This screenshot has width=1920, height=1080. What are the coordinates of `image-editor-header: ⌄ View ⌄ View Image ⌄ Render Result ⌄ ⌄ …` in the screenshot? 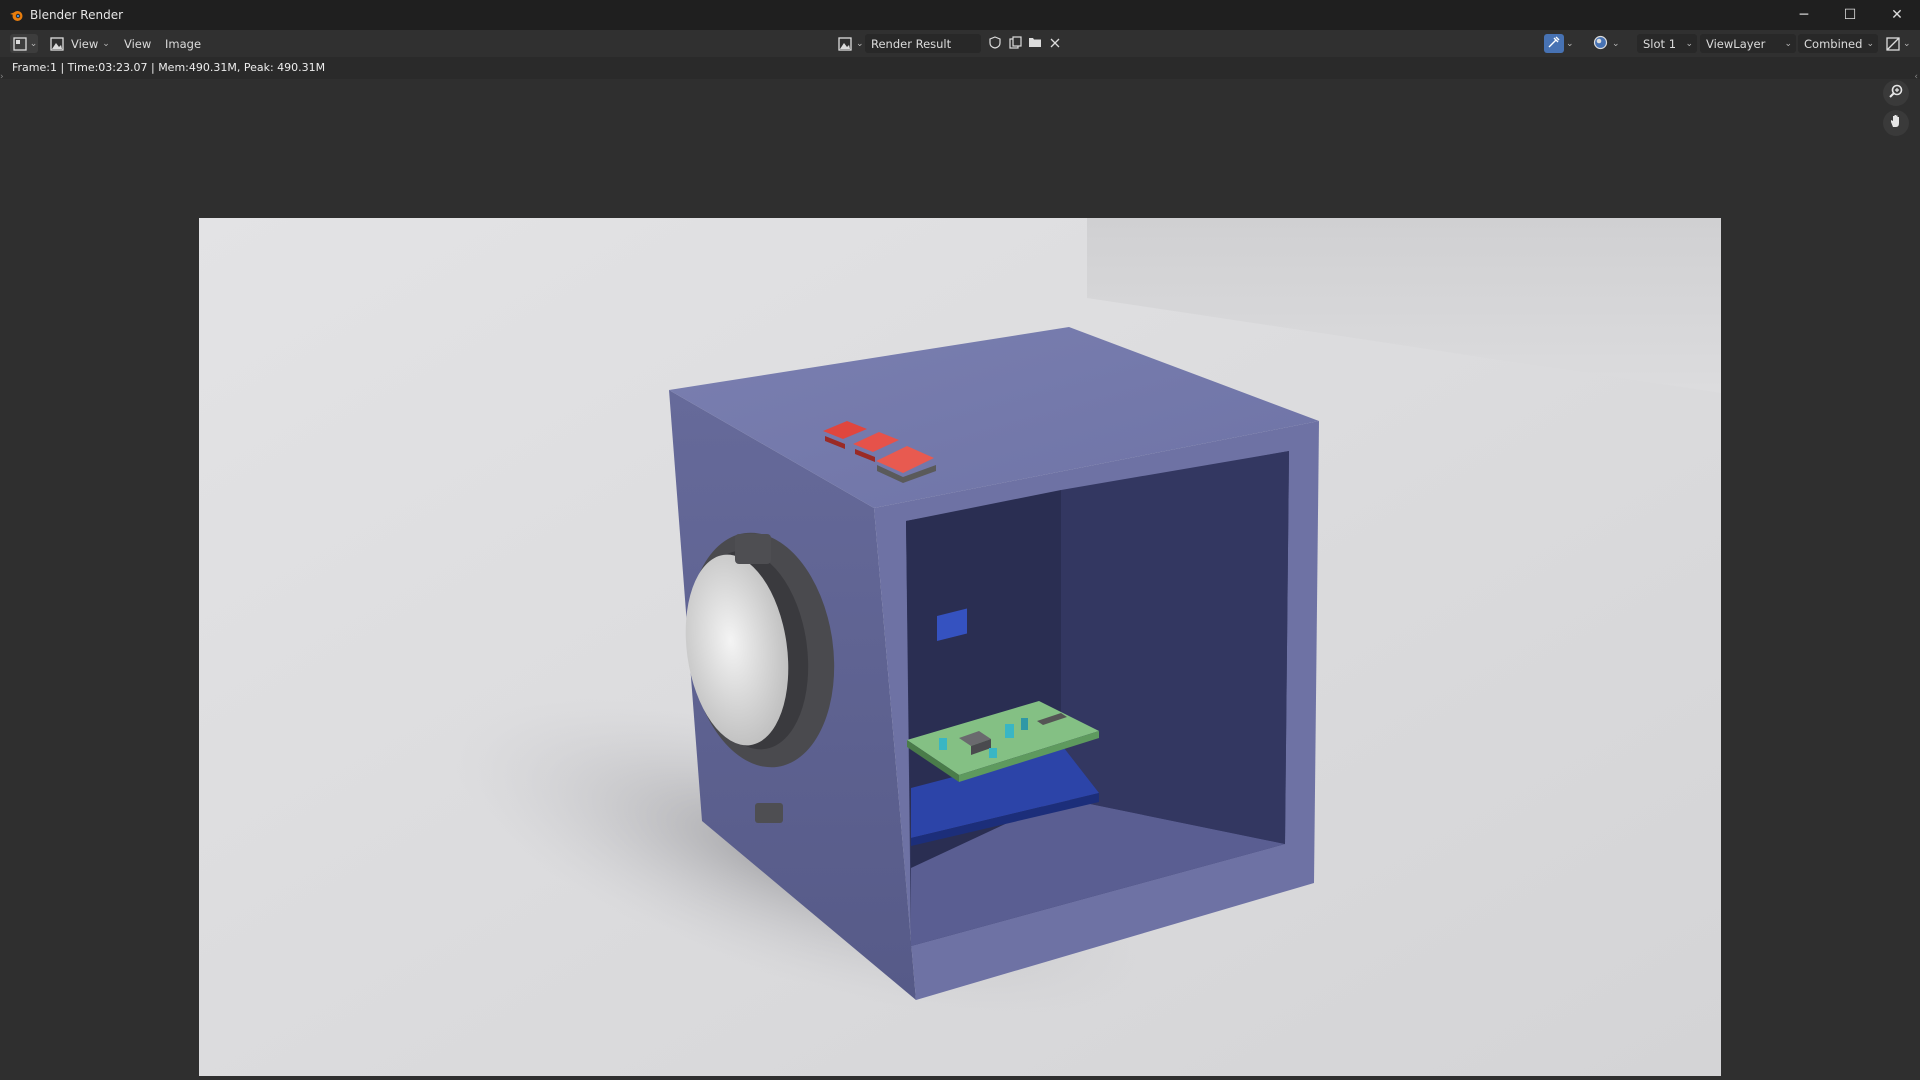 It's located at (960, 43).